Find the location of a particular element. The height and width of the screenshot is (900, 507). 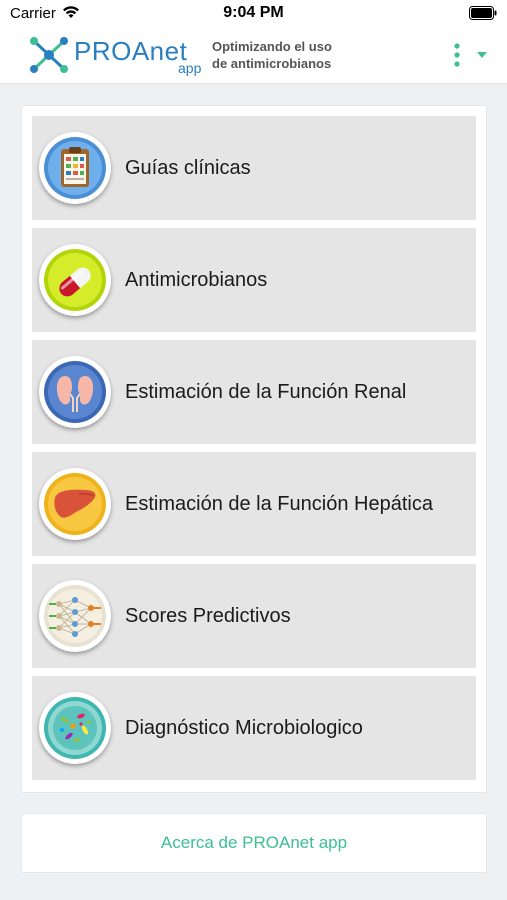

about-button: Acerca de PROAnet app is located at coordinates (254, 843).